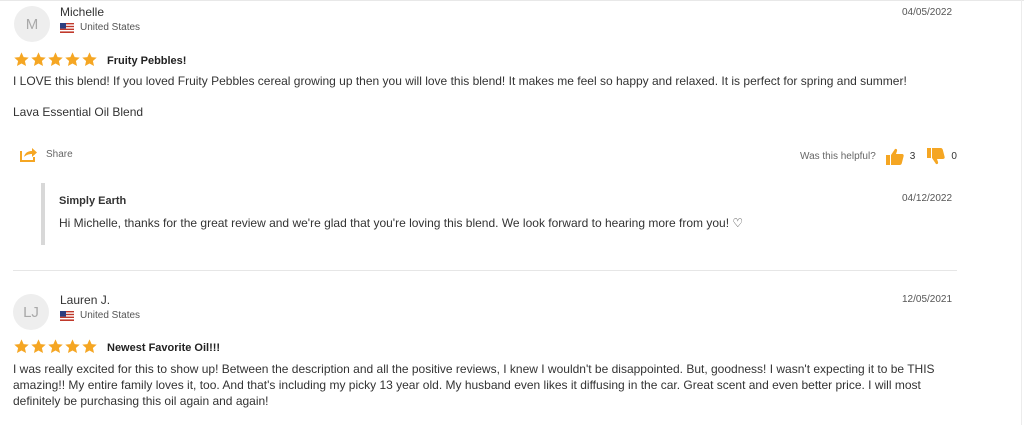 This screenshot has height=425, width=1024. Describe the element at coordinates (878, 156) in the screenshot. I see `helpful-section: Was this helpful? 3 0` at that location.